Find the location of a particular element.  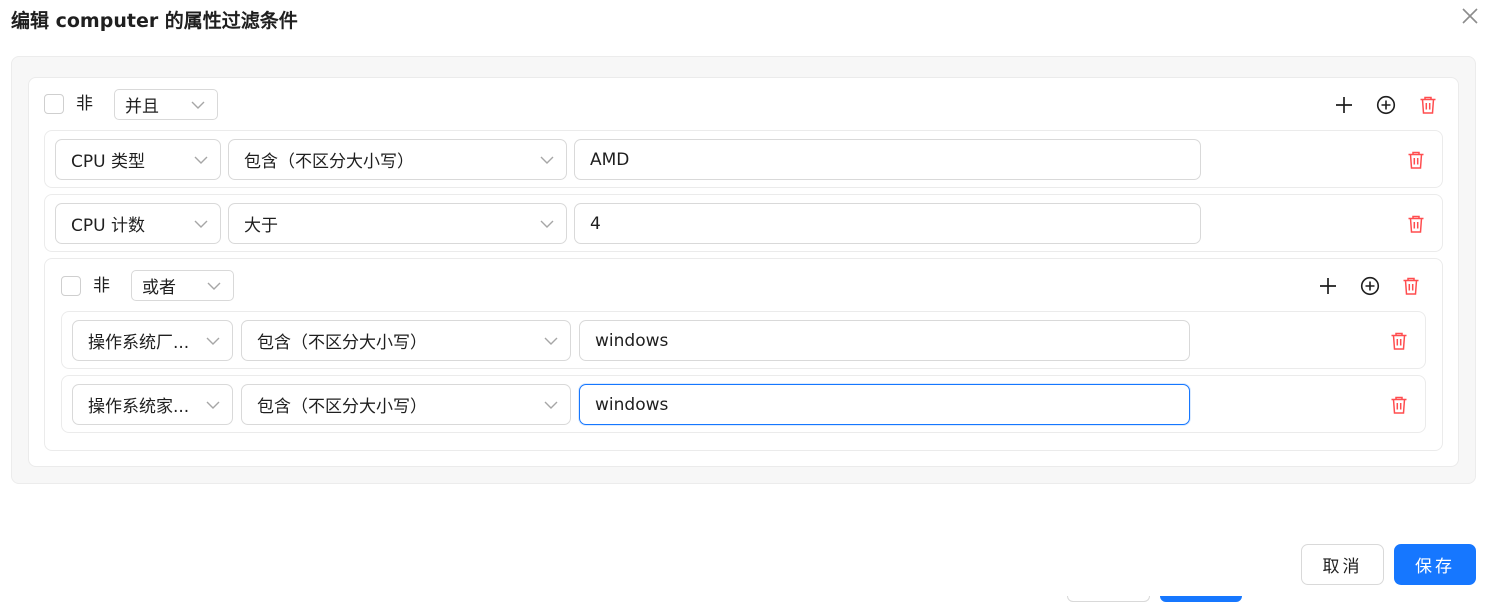

dialog-title: 编辑 computer 的属性过滤条件 is located at coordinates (154, 21).